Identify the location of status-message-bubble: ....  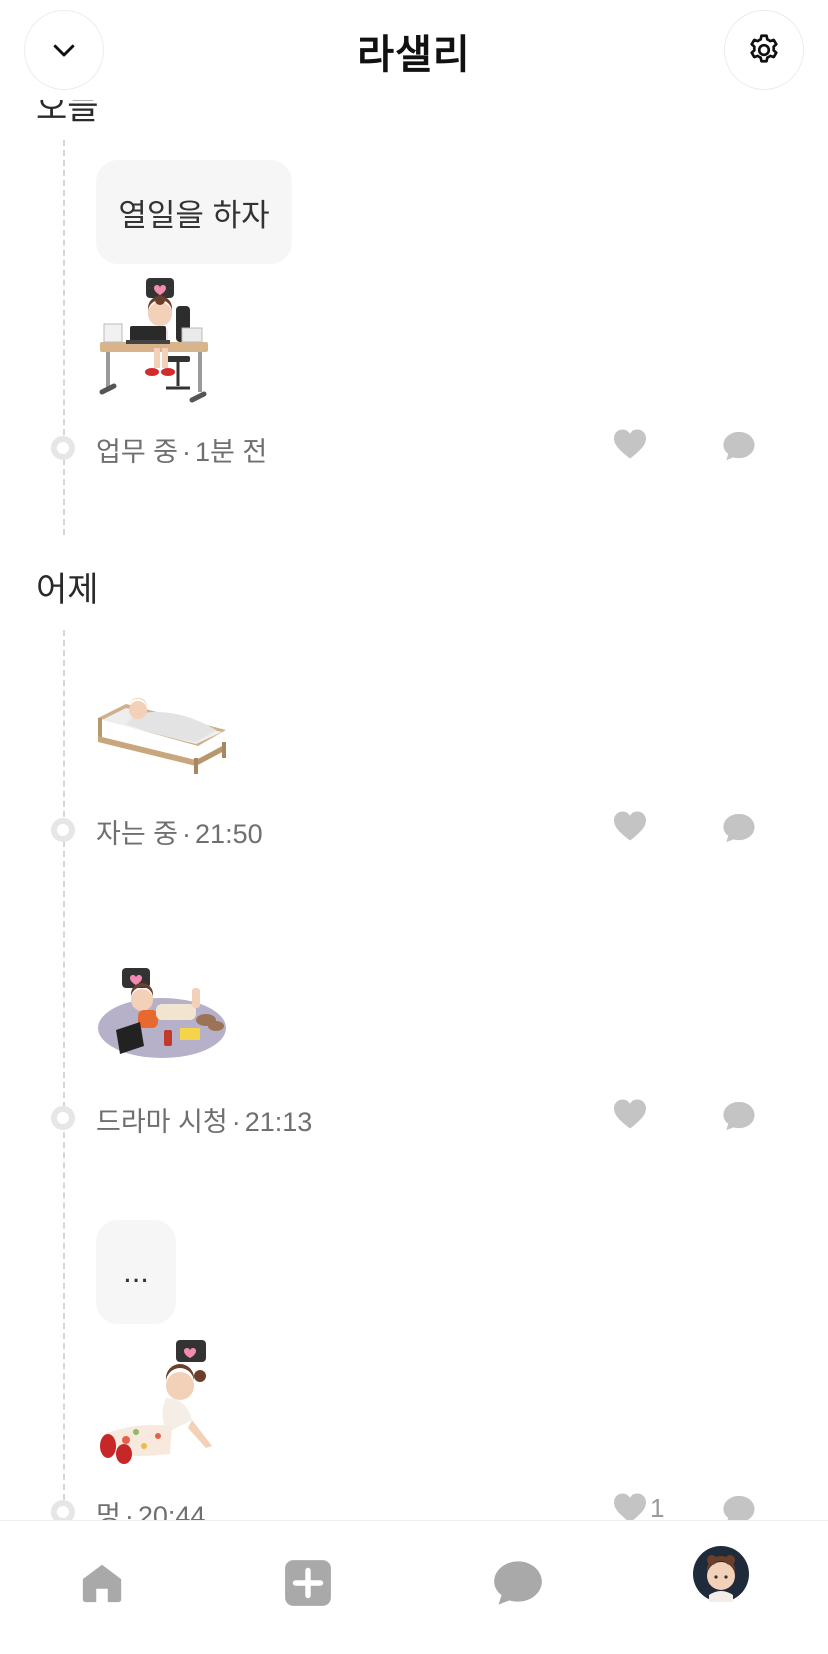
(136, 1272).